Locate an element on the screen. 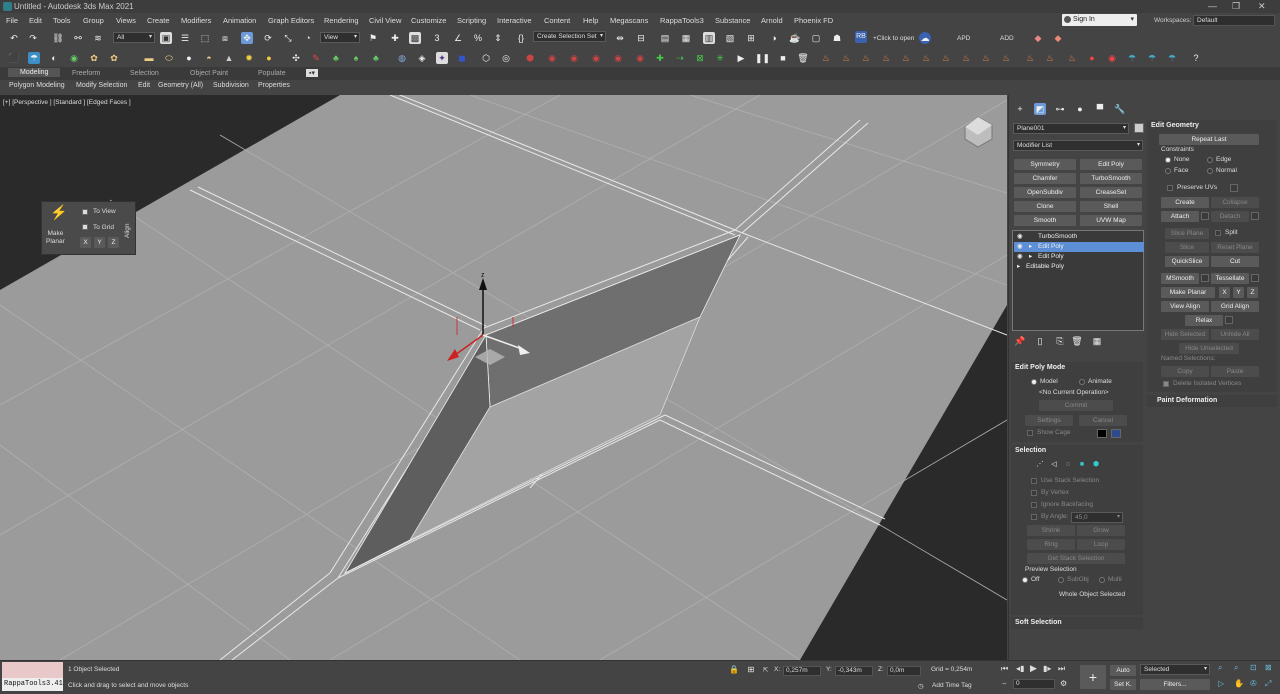  plugin-b-icon: ◆ is located at coordinates (1058, 38).